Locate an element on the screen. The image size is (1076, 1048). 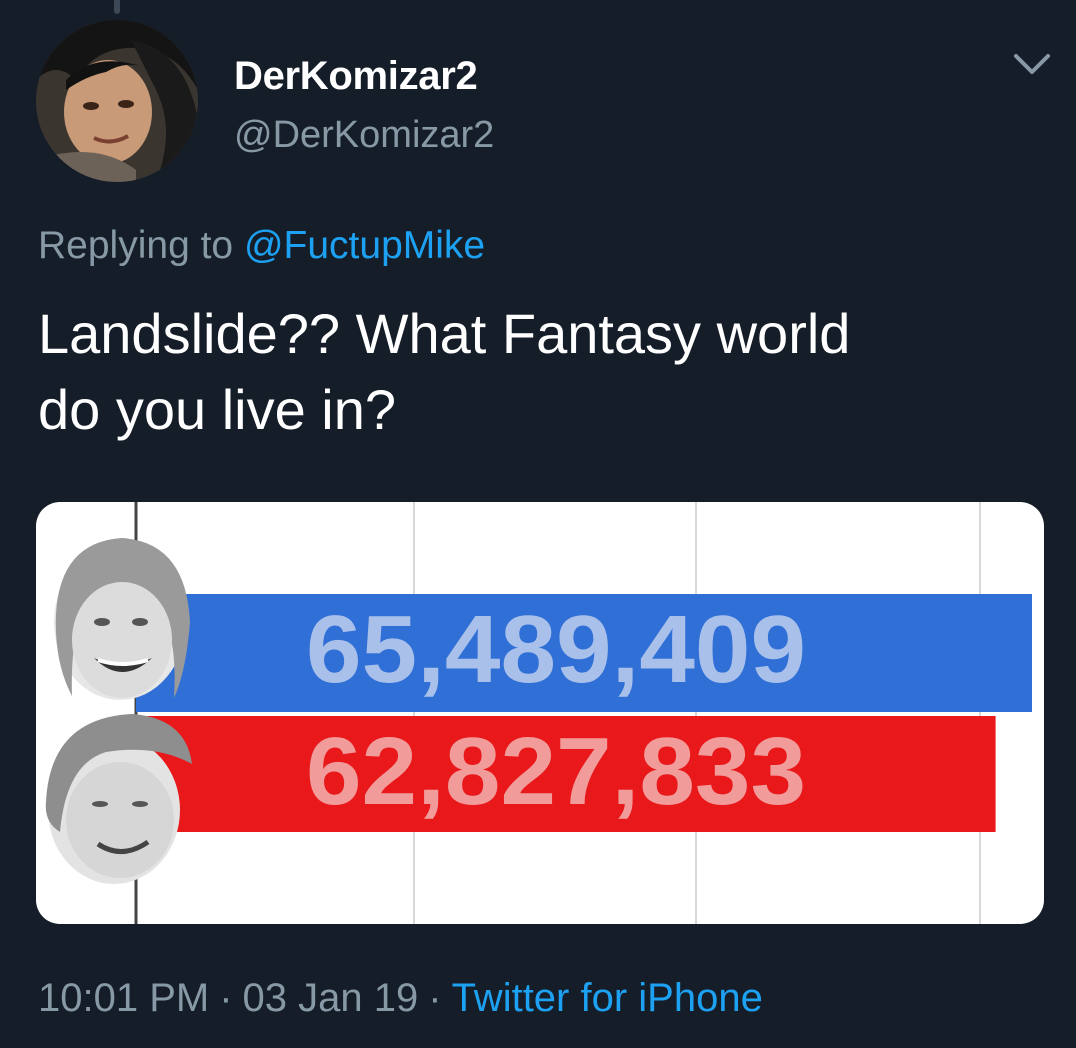
chevron-down-icon is located at coordinates (1032, 65).